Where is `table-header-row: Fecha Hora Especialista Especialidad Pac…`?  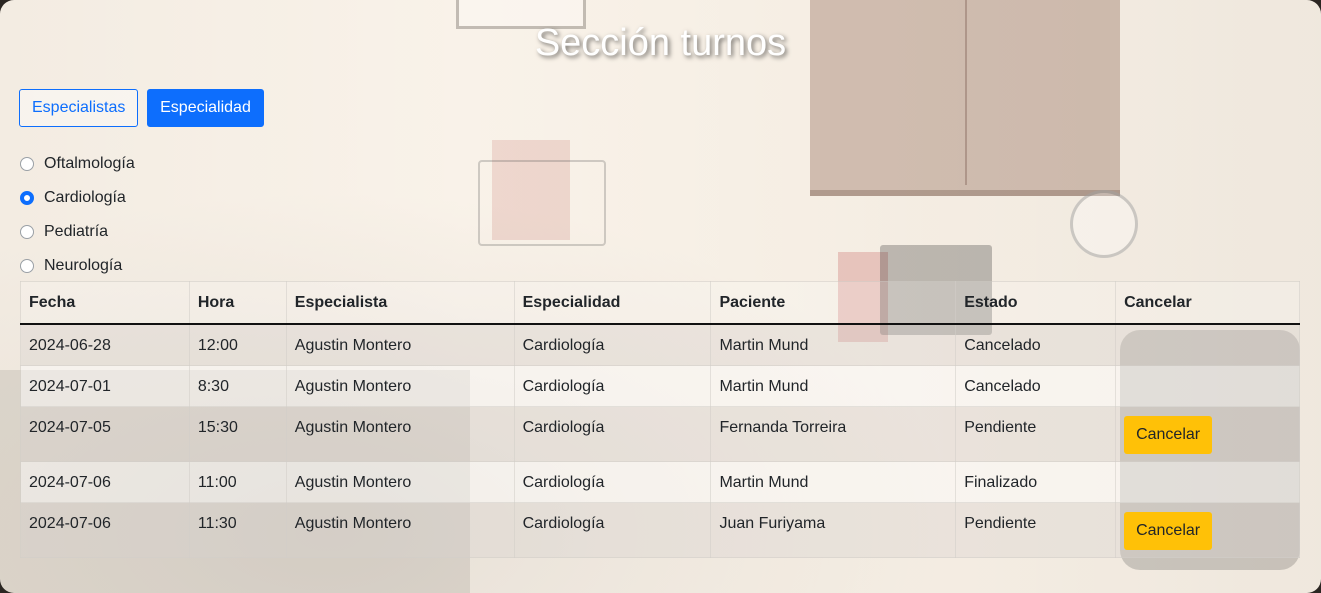
table-header-row: Fecha Hora Especialista Especialidad Pac… is located at coordinates (660, 303).